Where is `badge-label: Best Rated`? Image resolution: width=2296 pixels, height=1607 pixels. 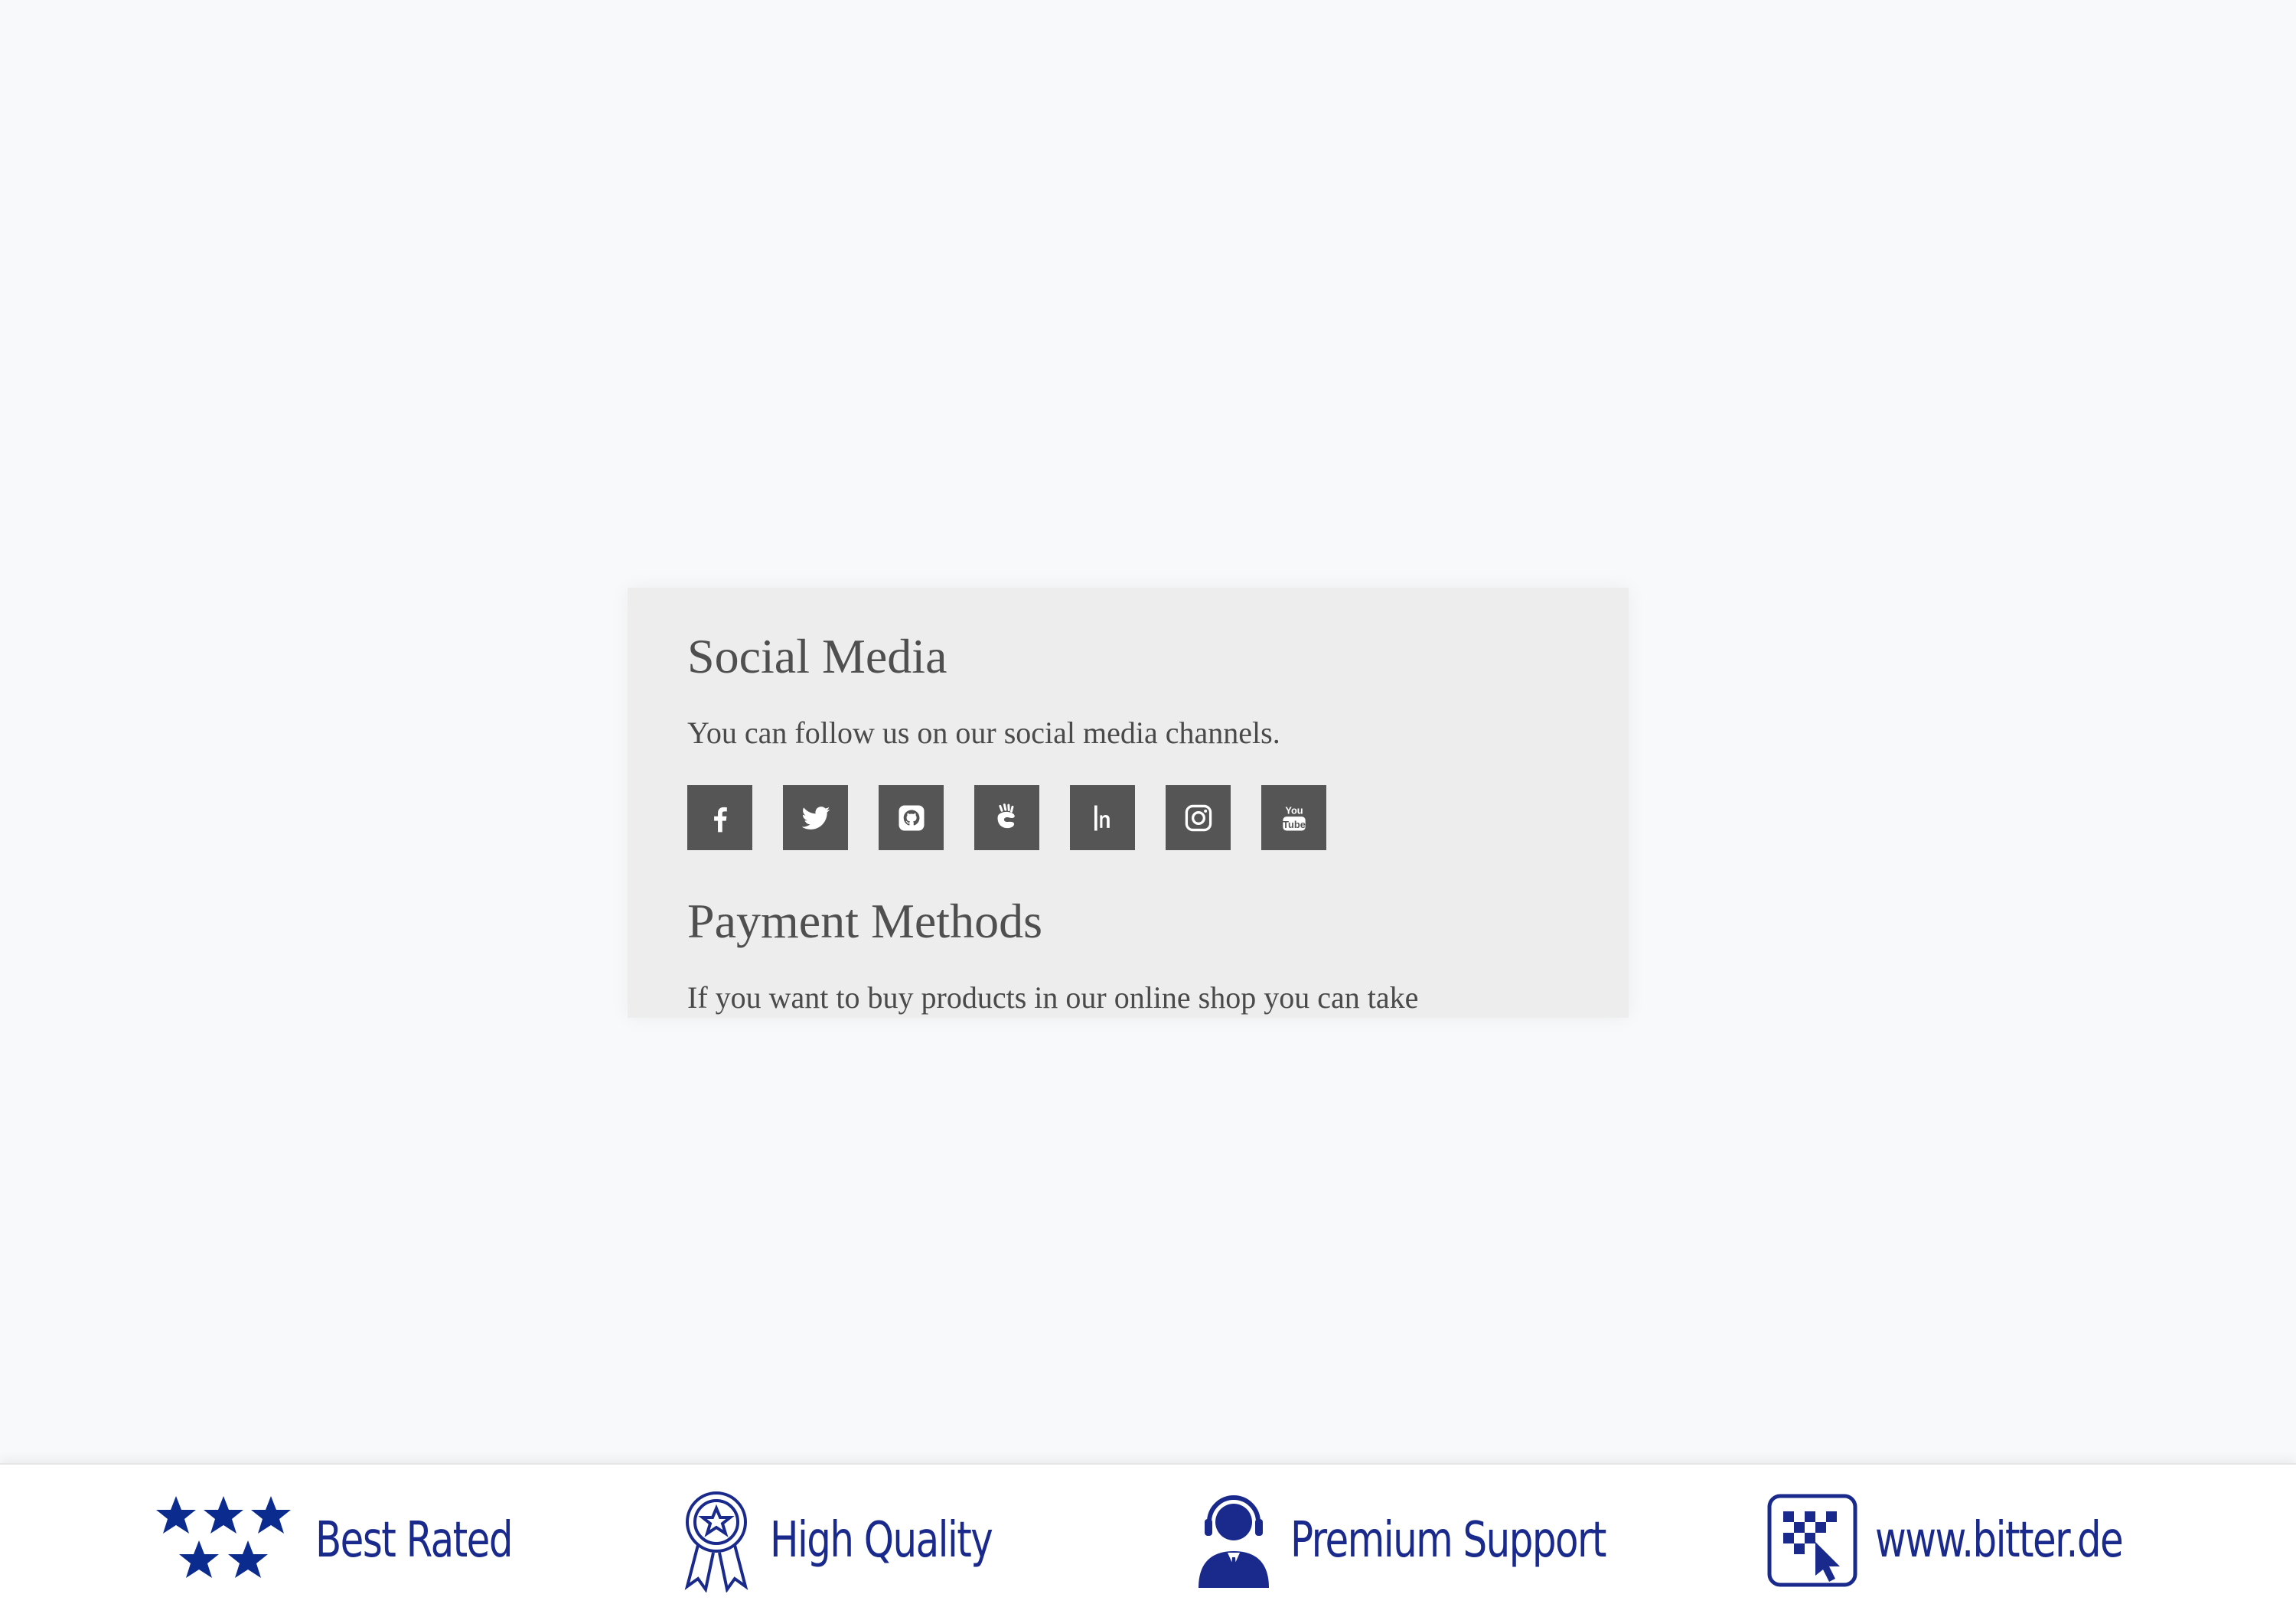 badge-label: Best Rated is located at coordinates (414, 1540).